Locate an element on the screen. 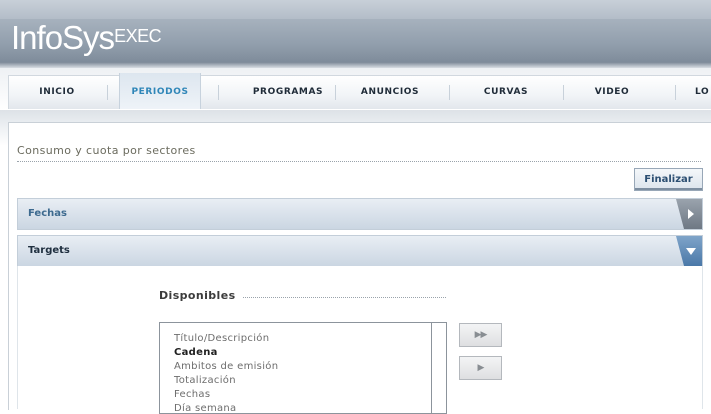 The width and height of the screenshot is (711, 414). nav-item-video: VIDEO is located at coordinates (612, 92).